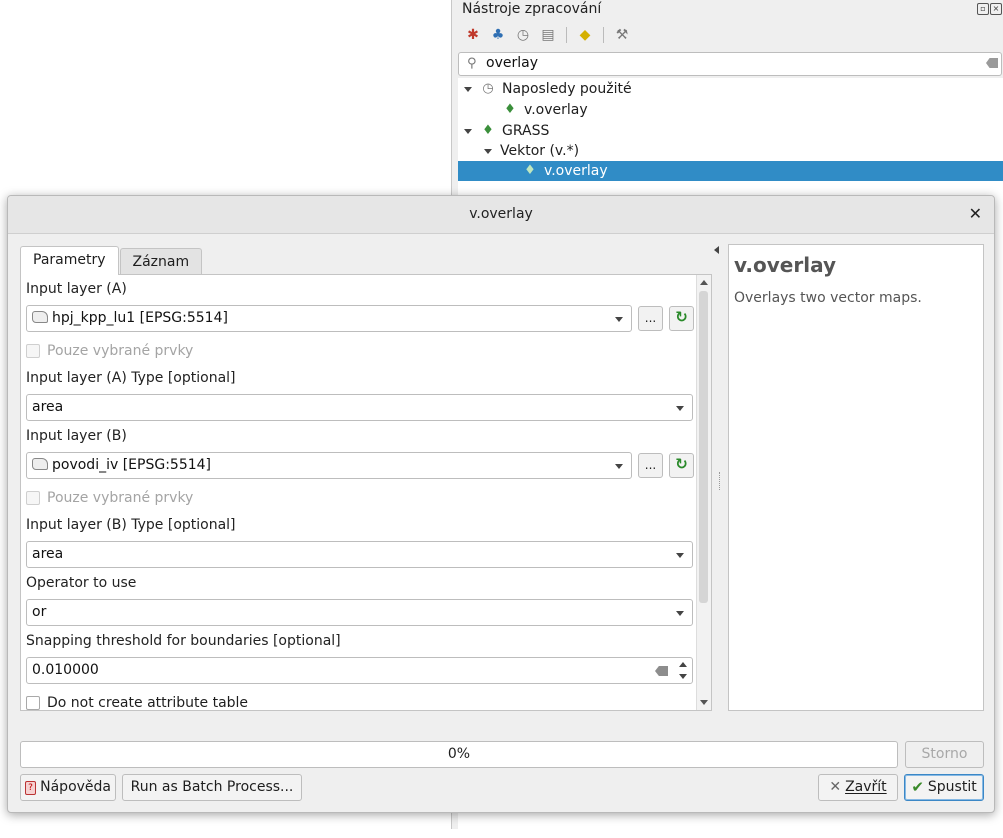  What do you see at coordinates (359, 612) in the screenshot?
I see `operator-combo: or` at bounding box center [359, 612].